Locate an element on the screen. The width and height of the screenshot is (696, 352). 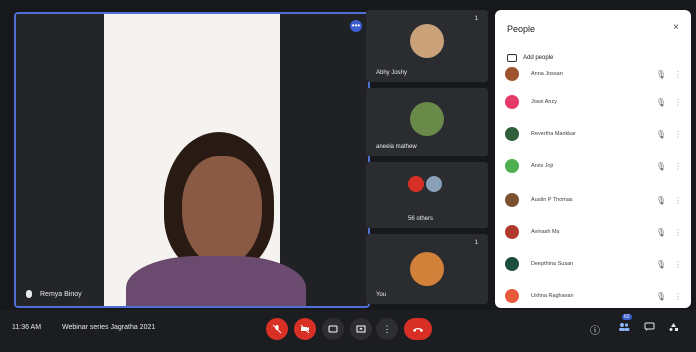
meeting-time: 11:36 AM is located at coordinates (27, 327).